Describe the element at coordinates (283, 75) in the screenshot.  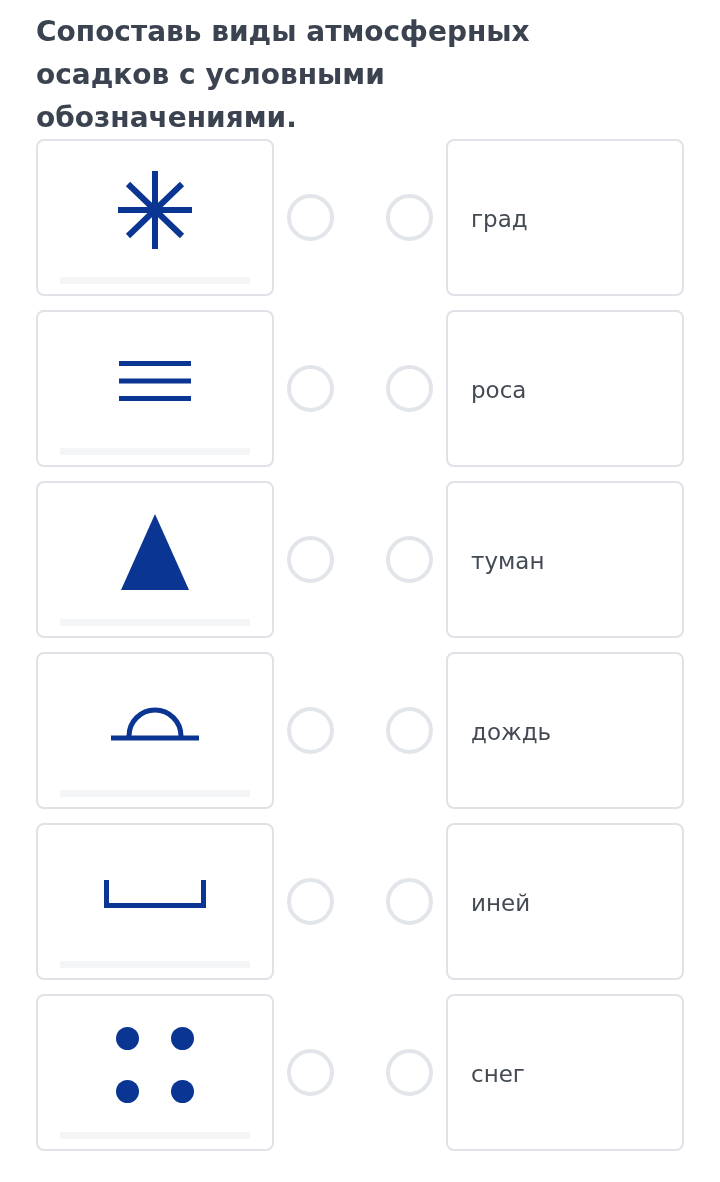
I see `task-title: Сопоставь виды атмосферных осадков с условными обозначениями.` at that location.